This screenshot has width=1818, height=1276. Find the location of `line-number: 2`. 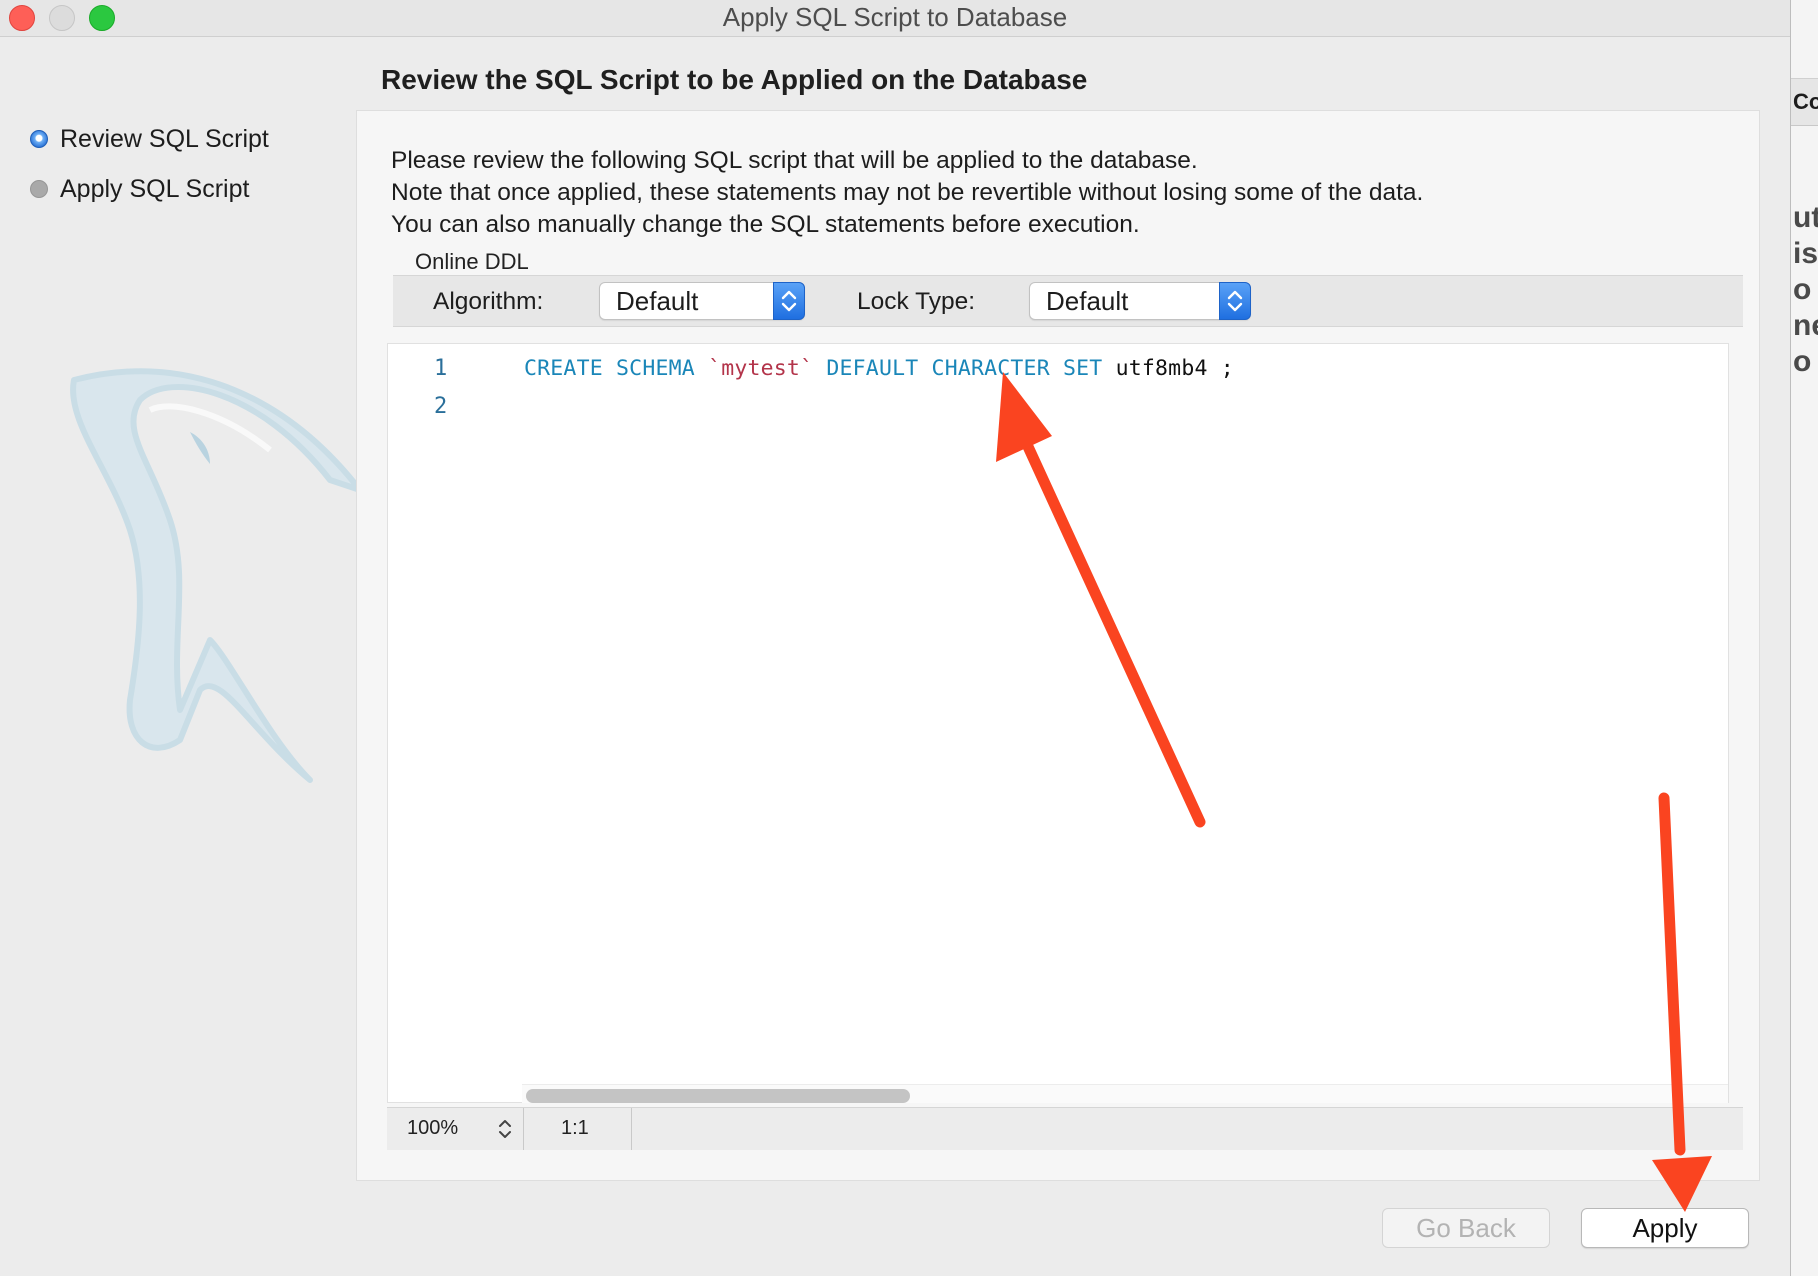

line-number: 2 is located at coordinates (441, 406).